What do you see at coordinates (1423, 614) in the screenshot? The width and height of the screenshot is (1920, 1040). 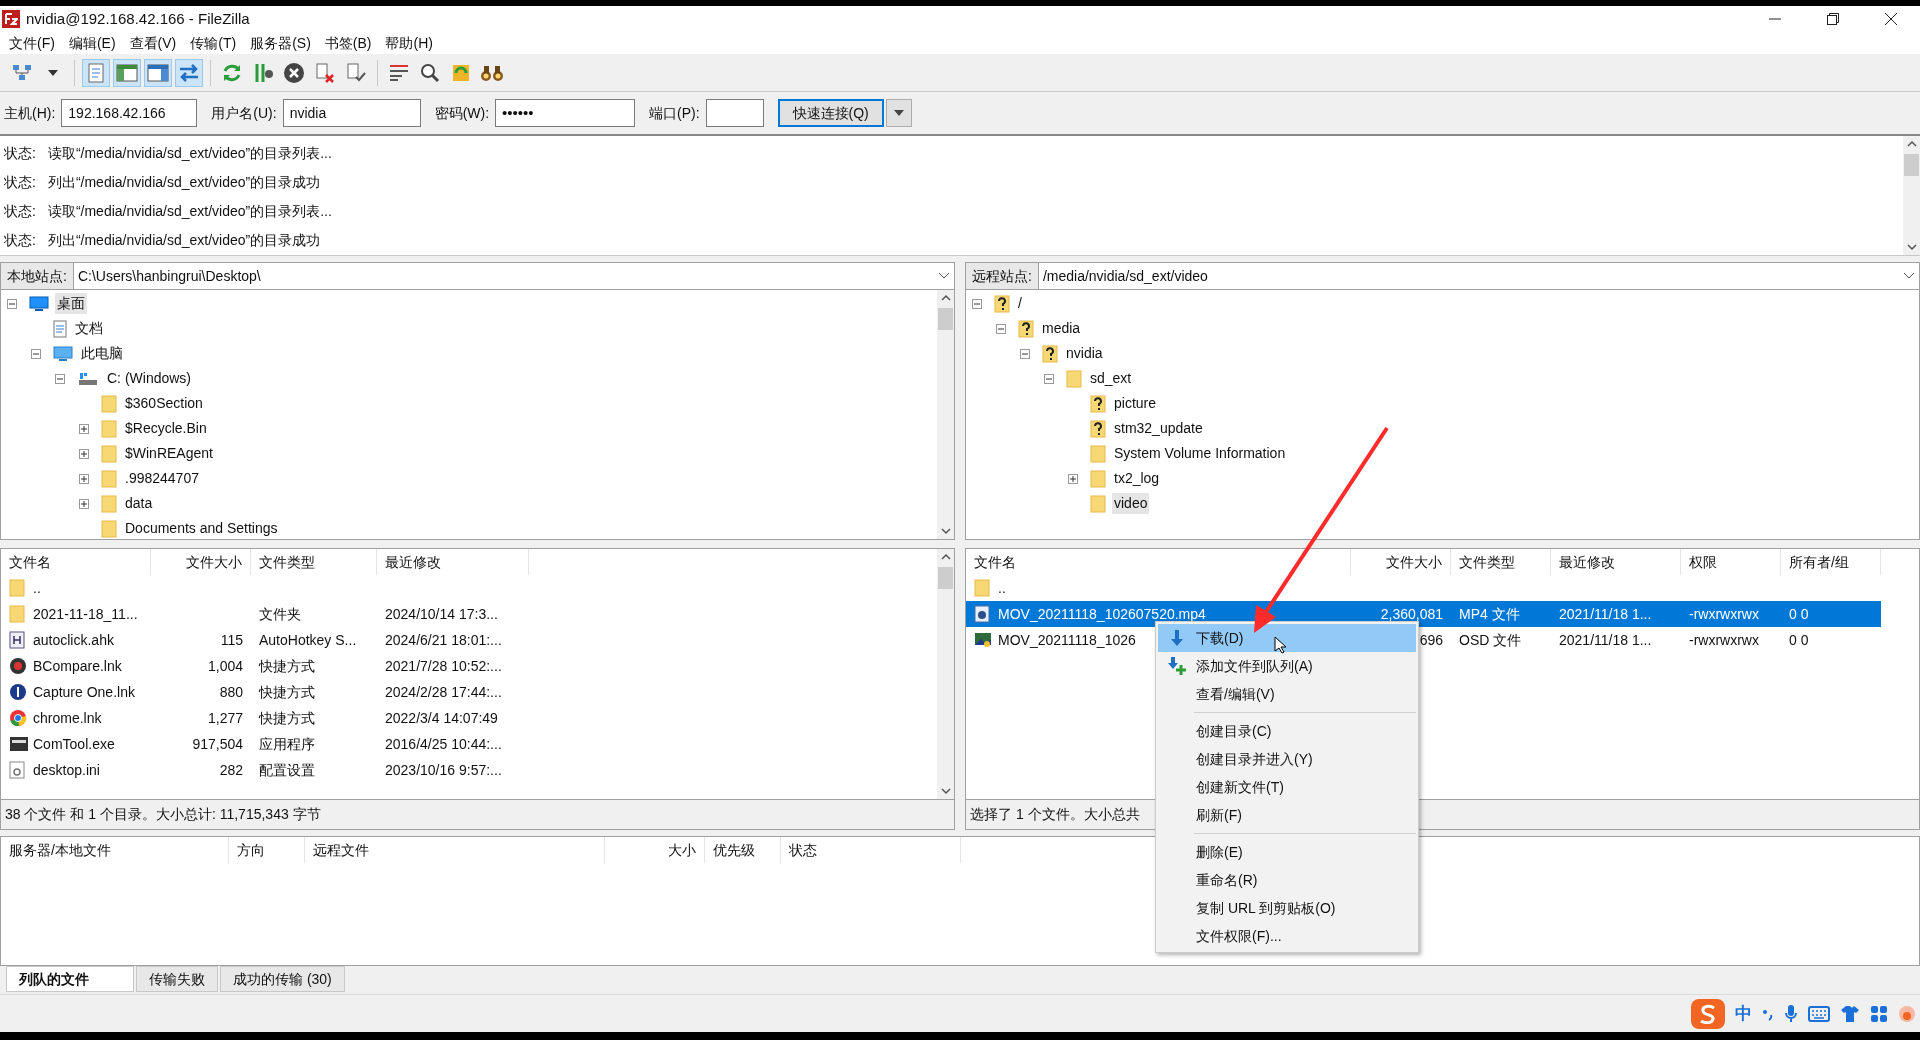 I see `selected-file-row: MOV_20211118_102607520.mp4 2,360,081 MP4 文件 2021/11/18 1... -rwxrwxrwx 0 0` at bounding box center [1423, 614].